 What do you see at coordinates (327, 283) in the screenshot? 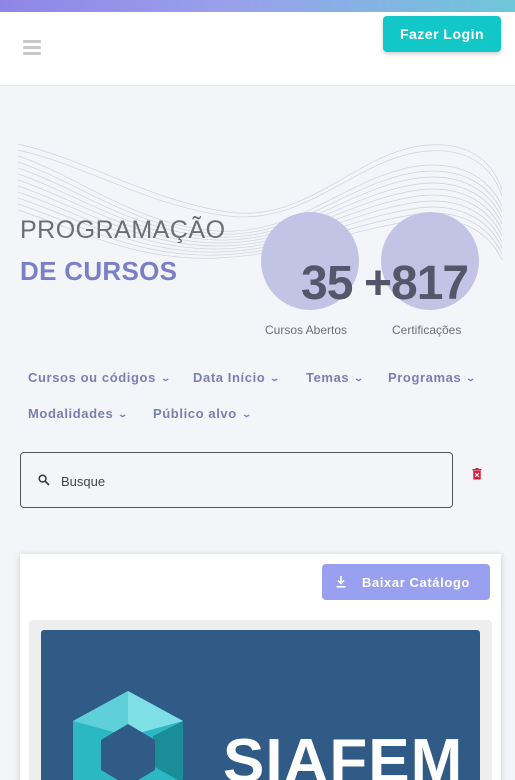
I see `stat-value-courses: 35` at bounding box center [327, 283].